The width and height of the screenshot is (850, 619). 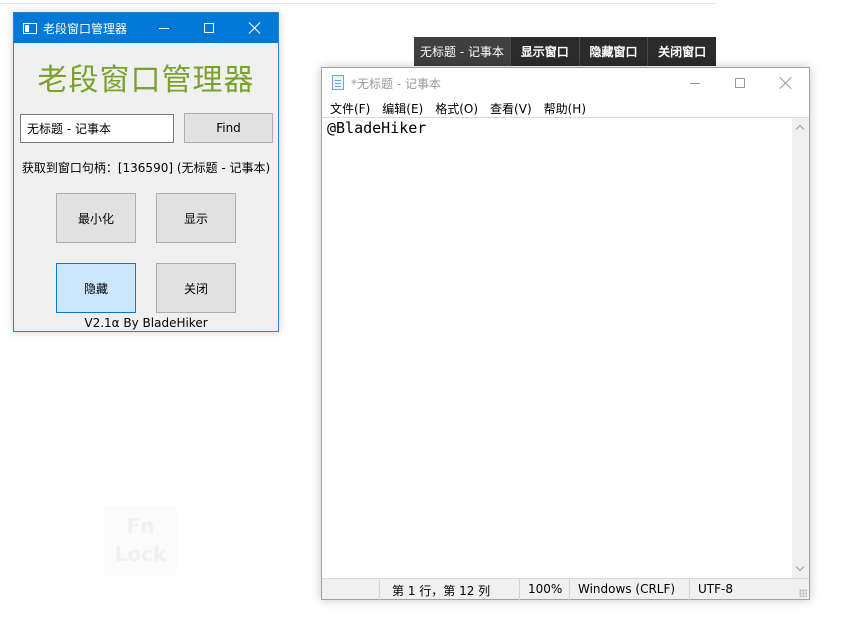 What do you see at coordinates (544, 51) in the screenshot?
I see `float-show-button: 显示窗口` at bounding box center [544, 51].